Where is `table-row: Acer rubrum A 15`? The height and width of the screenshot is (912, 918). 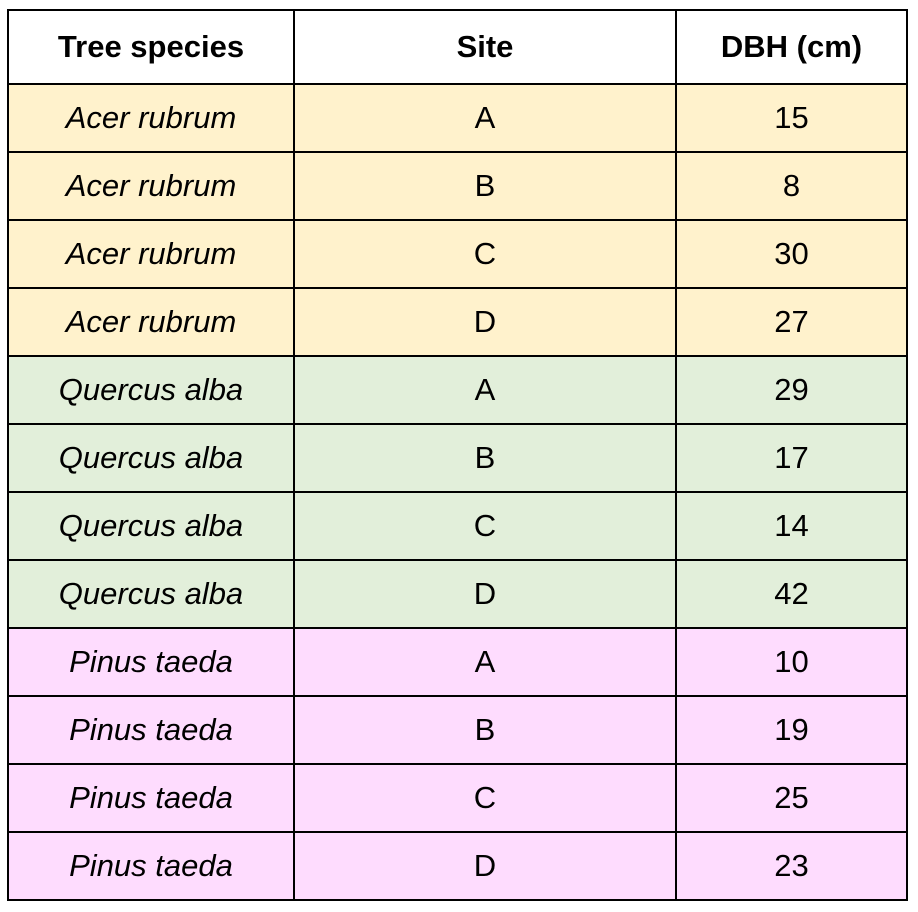 table-row: Acer rubrum A 15 is located at coordinates (457, 118).